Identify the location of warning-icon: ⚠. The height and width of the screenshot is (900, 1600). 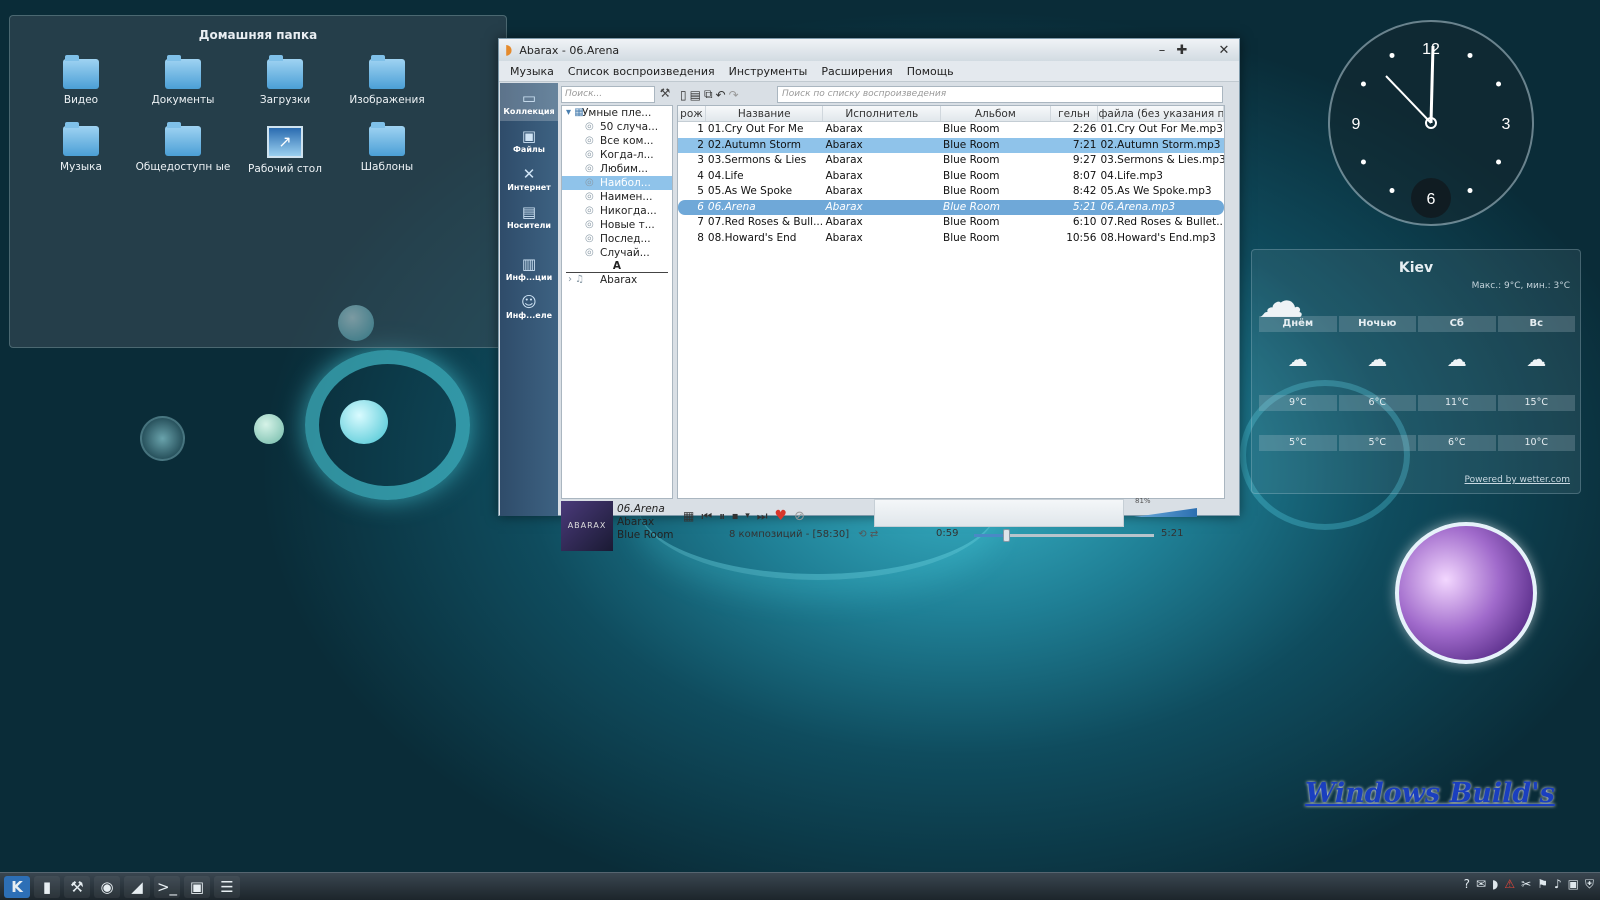
(1509, 884).